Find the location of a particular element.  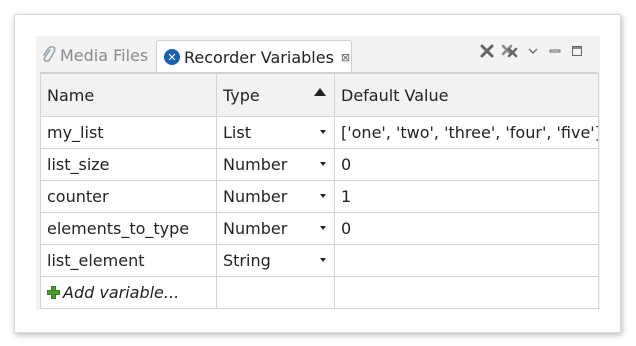

tab-media-files-label: Media Files is located at coordinates (104, 55).